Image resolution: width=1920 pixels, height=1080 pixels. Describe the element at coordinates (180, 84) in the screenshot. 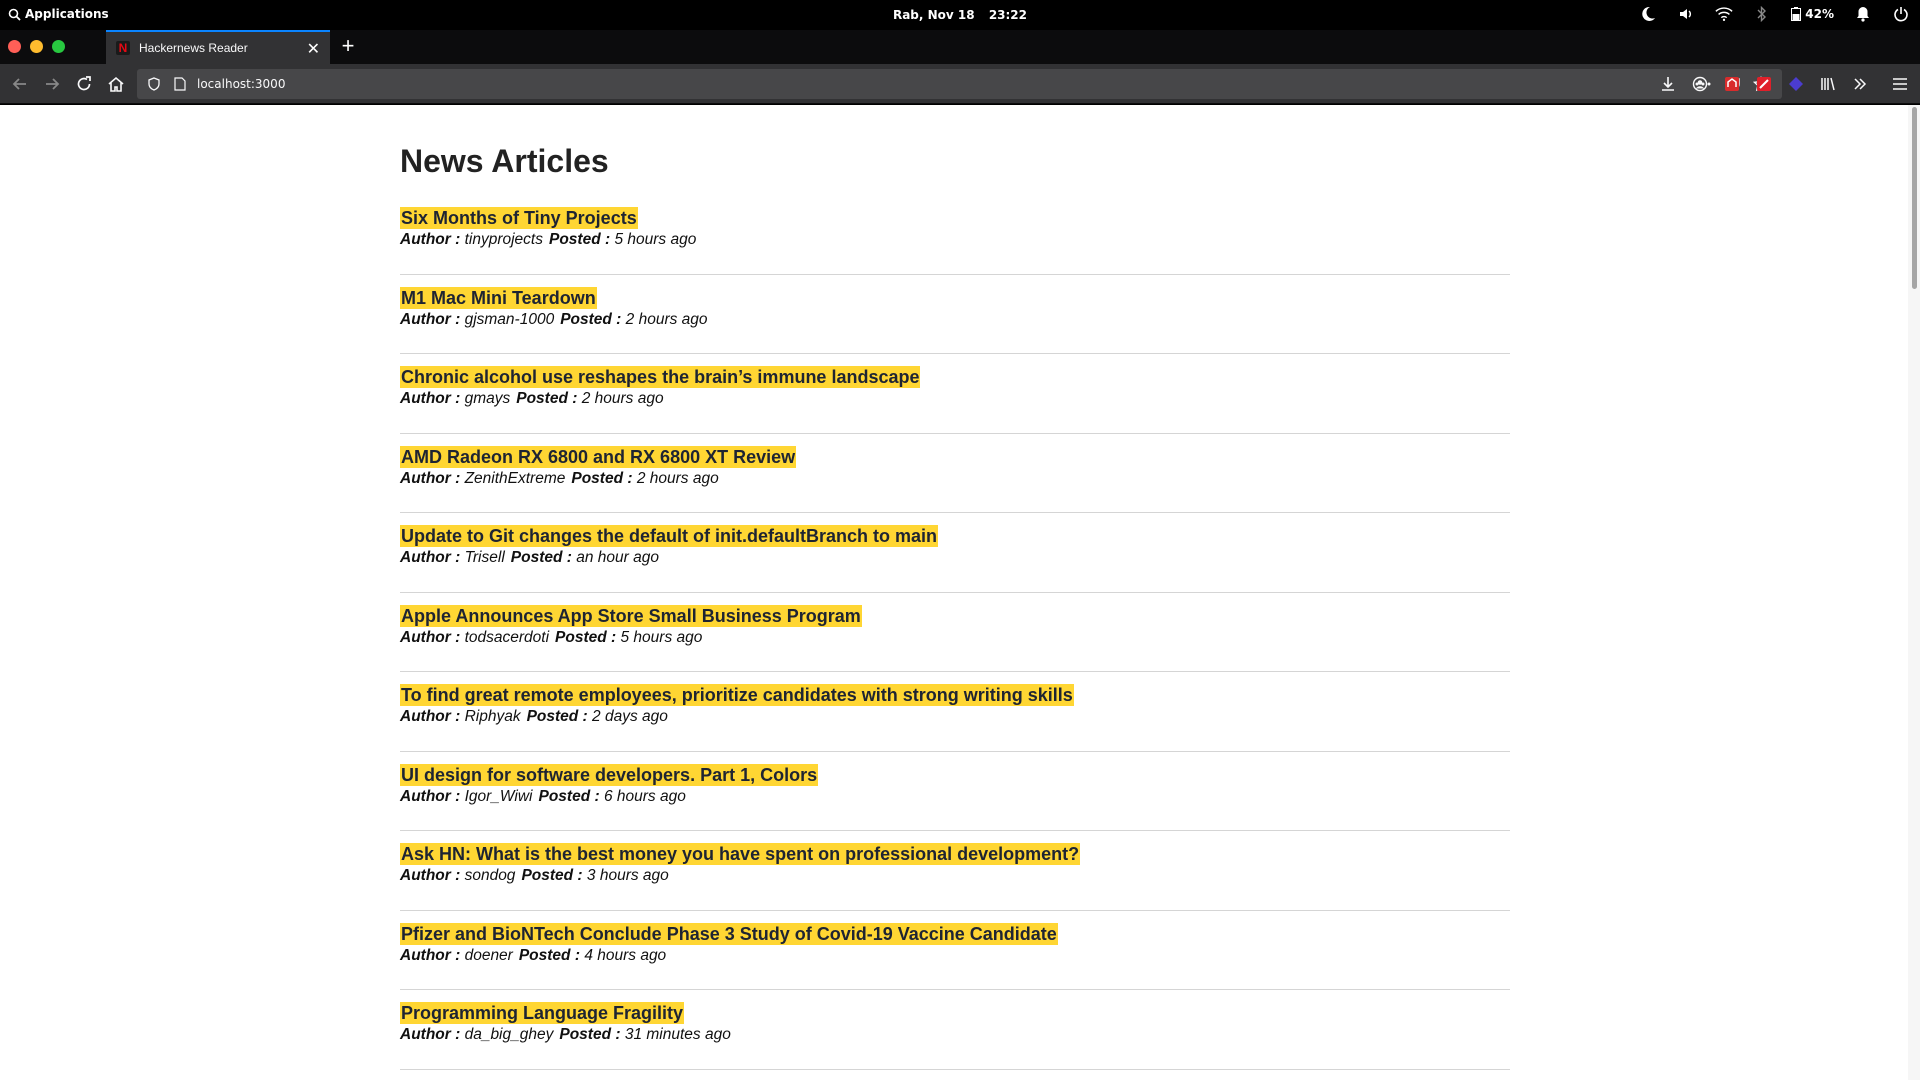

I see `page-info-icon` at that location.